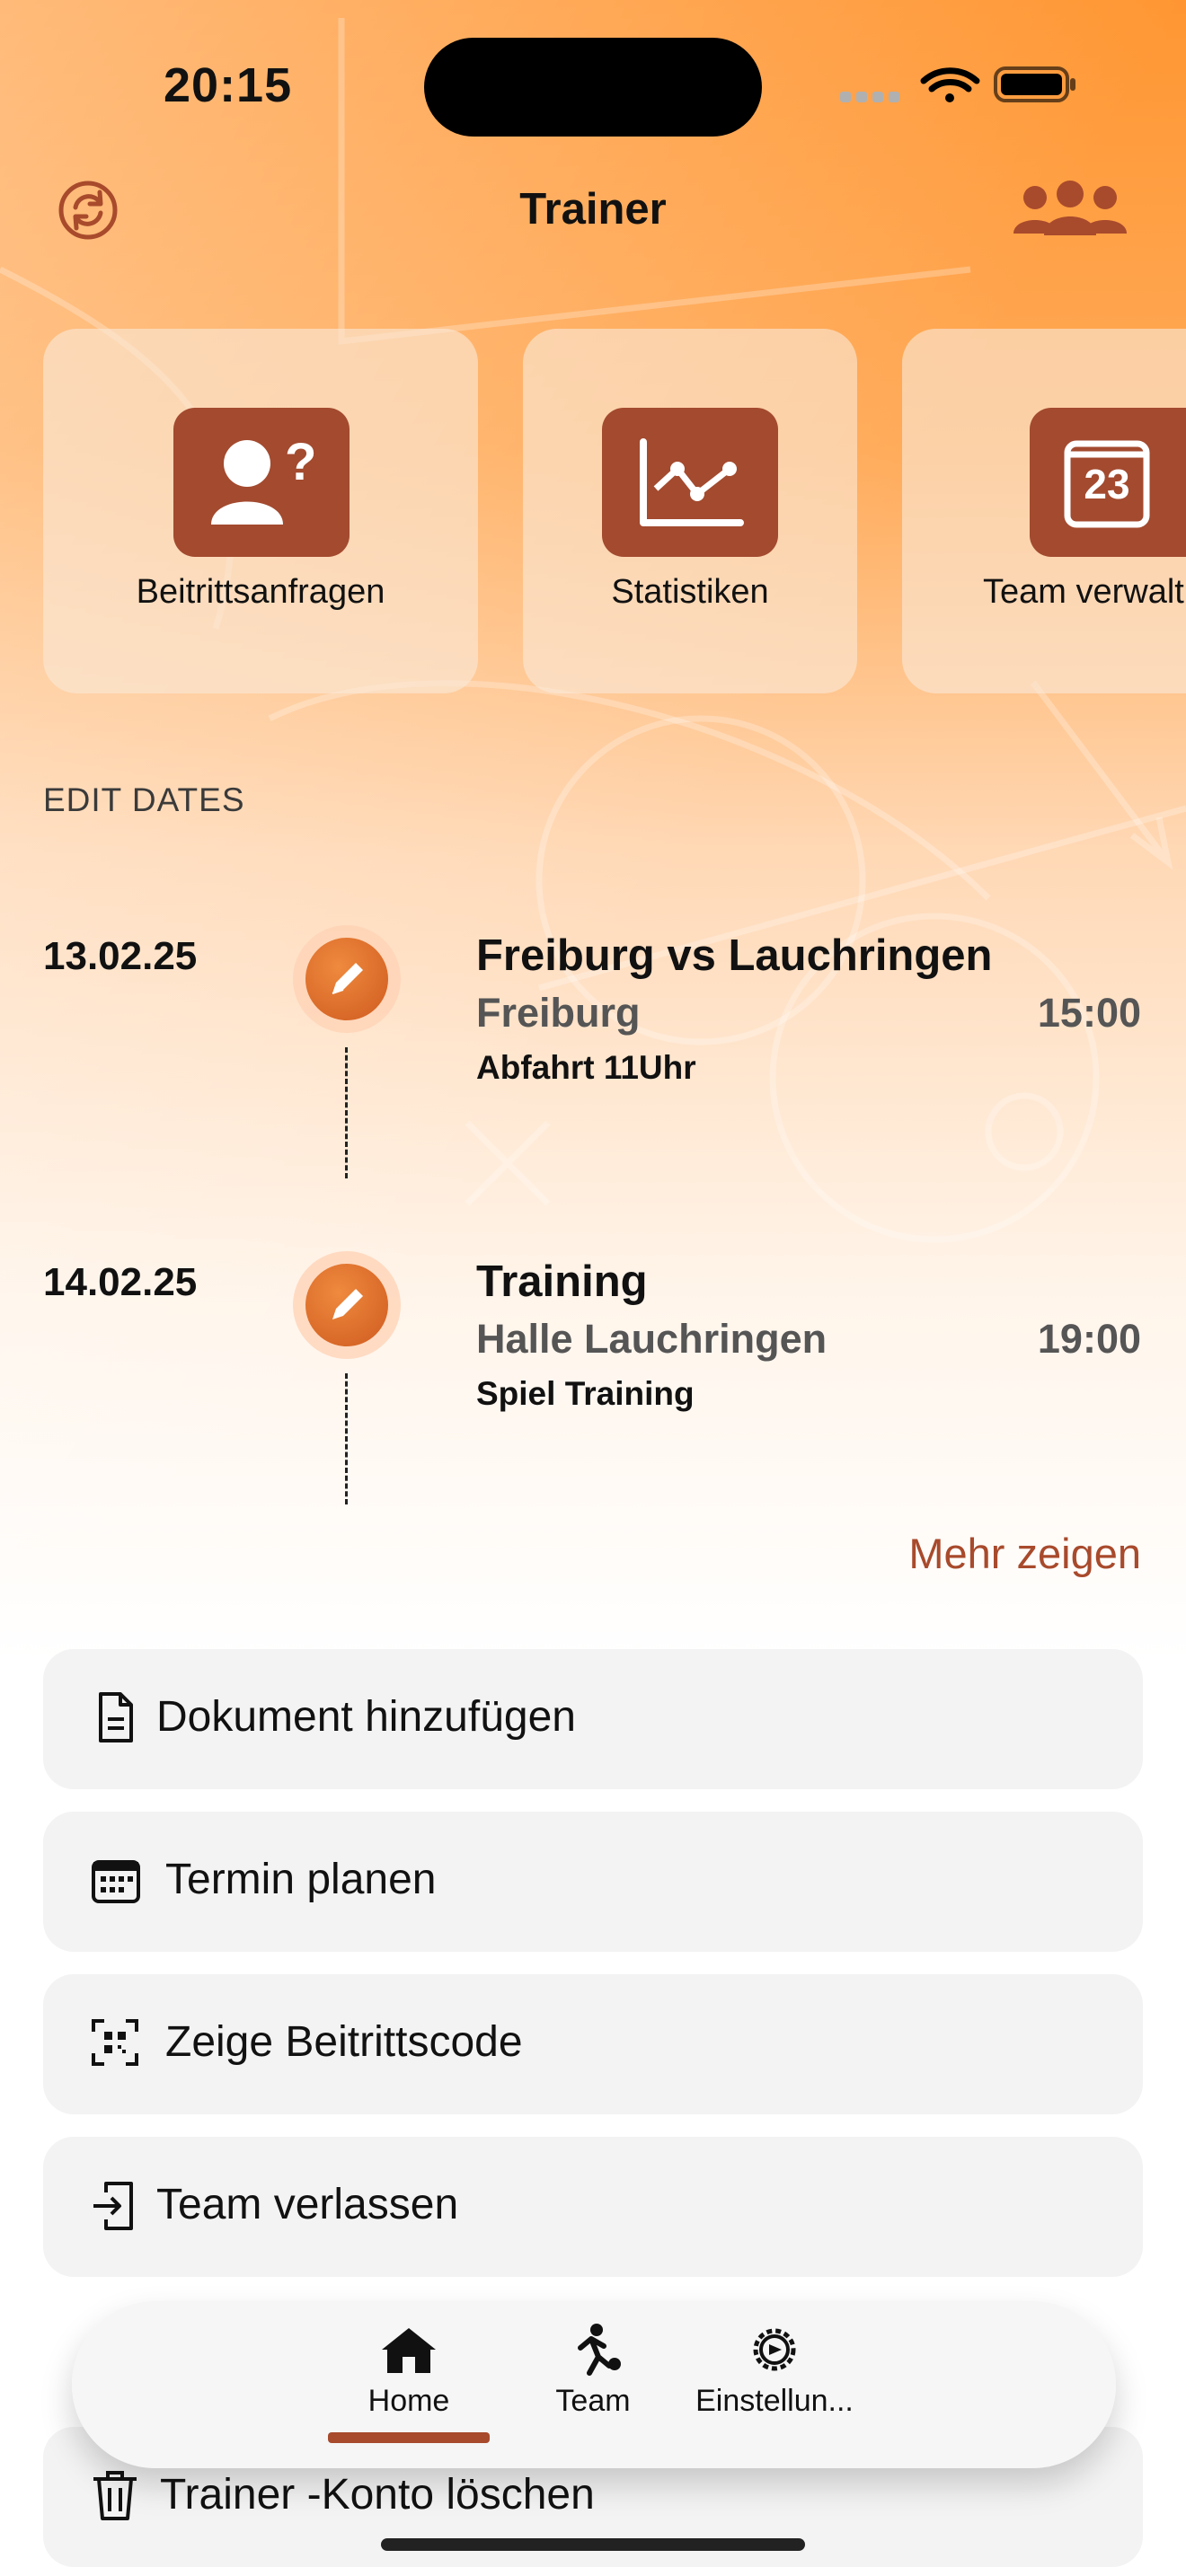 The width and height of the screenshot is (1186, 2576). I want to click on event-time: 19:00, so click(1089, 1339).